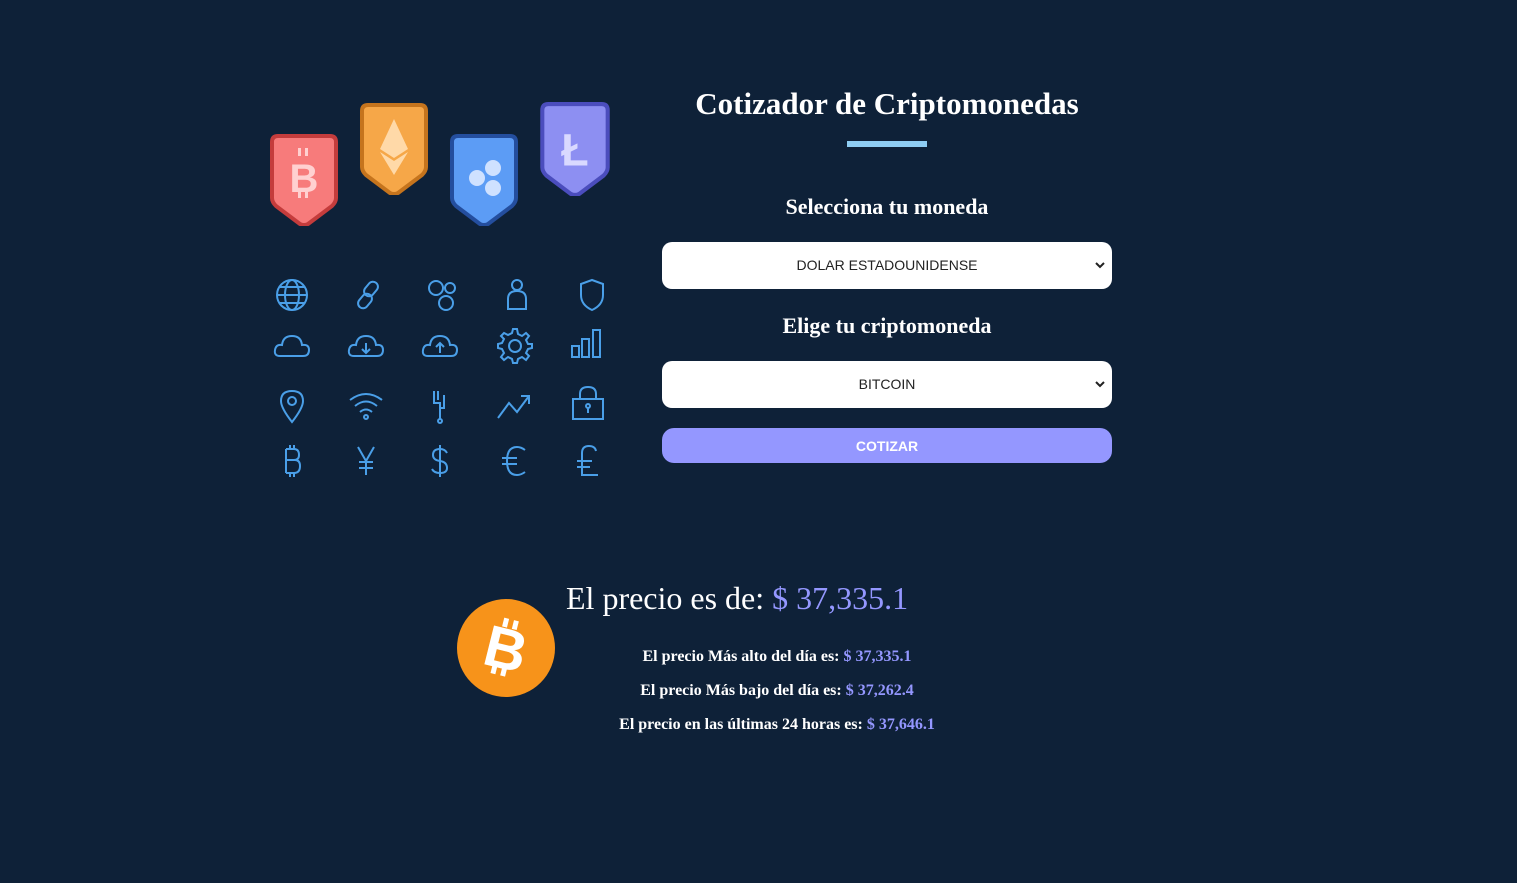 The width and height of the screenshot is (1517, 883). Describe the element at coordinates (517, 295) in the screenshot. I see `user-icon` at that location.